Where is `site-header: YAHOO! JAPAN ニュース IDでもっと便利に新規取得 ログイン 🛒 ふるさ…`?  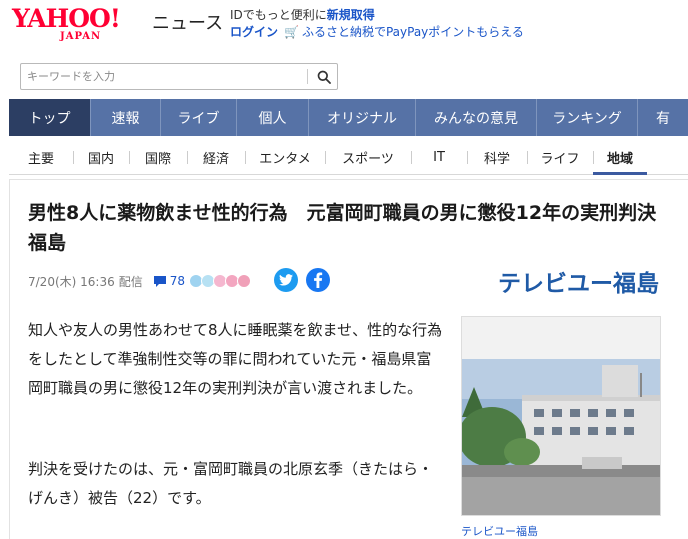 site-header: YAHOO! JAPAN ニュース IDでもっと便利に新規取得 ログイン 🛒 ふるさ… is located at coordinates (344, 25).